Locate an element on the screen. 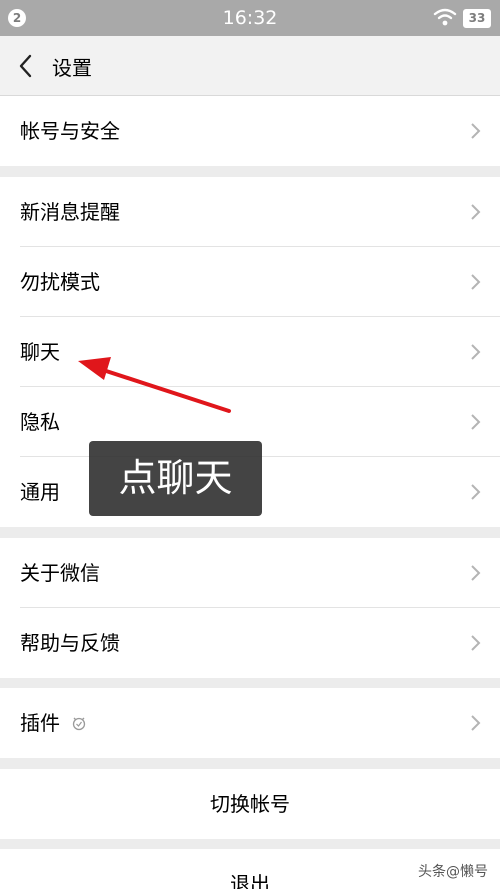 Image resolution: width=500 pixels, height=889 pixels. settings-item-plugins: 插件 is located at coordinates (250, 723).